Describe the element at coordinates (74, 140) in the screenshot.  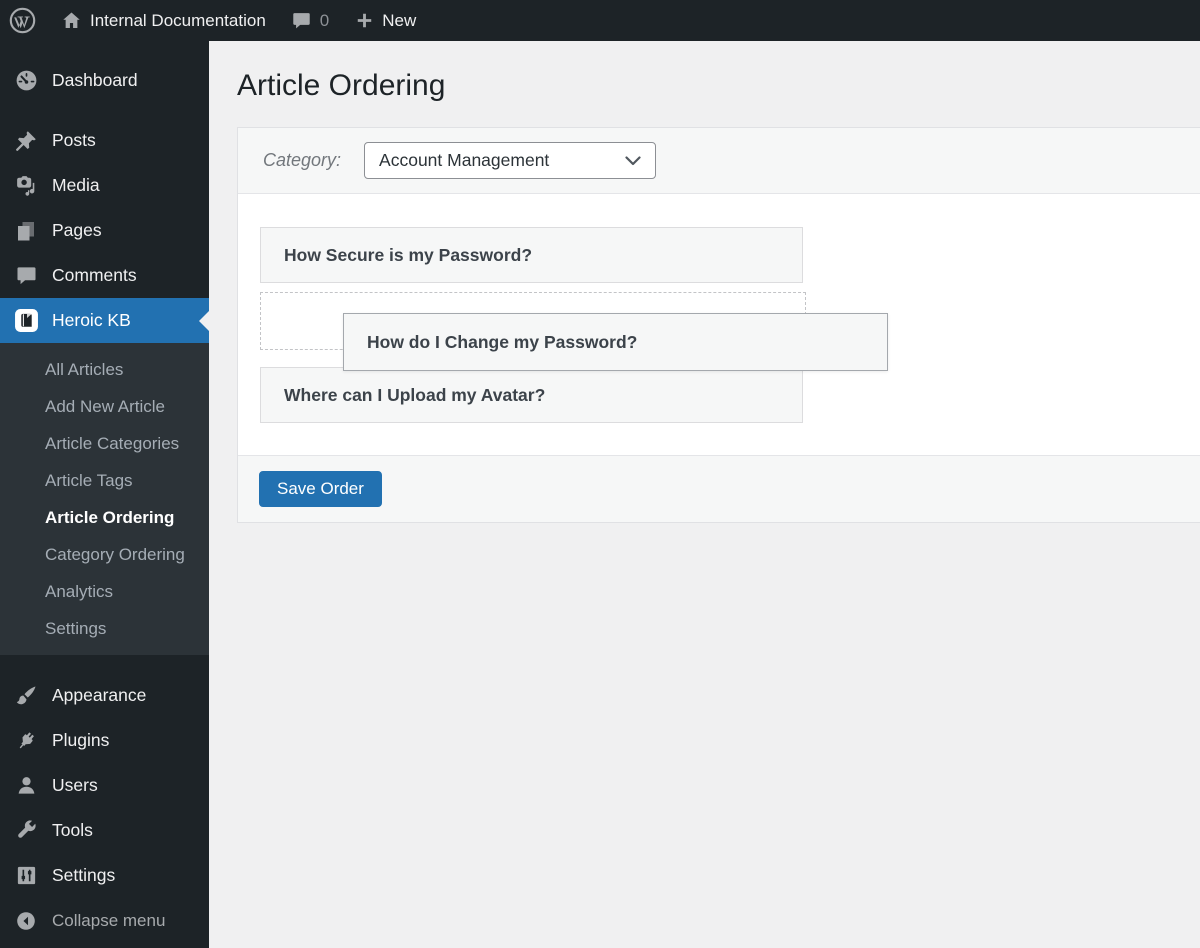
I see `sidebar-item-label: Posts` at that location.